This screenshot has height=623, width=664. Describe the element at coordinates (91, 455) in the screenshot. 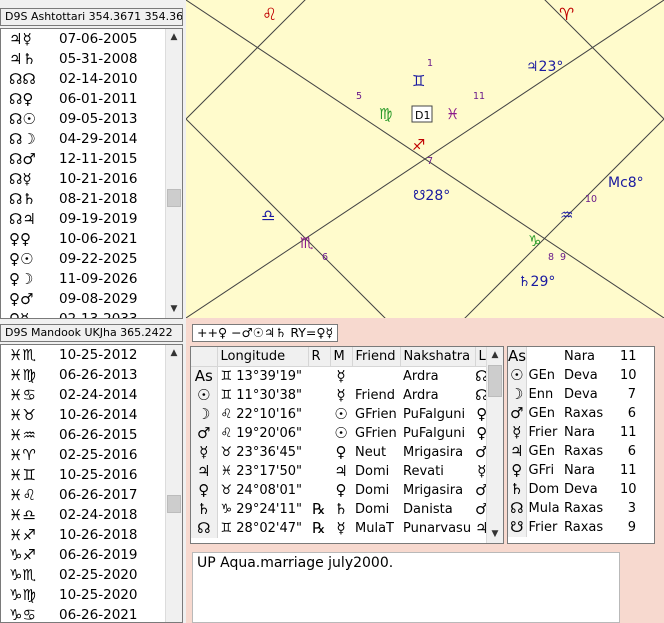

I see `dasha-row: ♓♈ 02-25-2016` at that location.